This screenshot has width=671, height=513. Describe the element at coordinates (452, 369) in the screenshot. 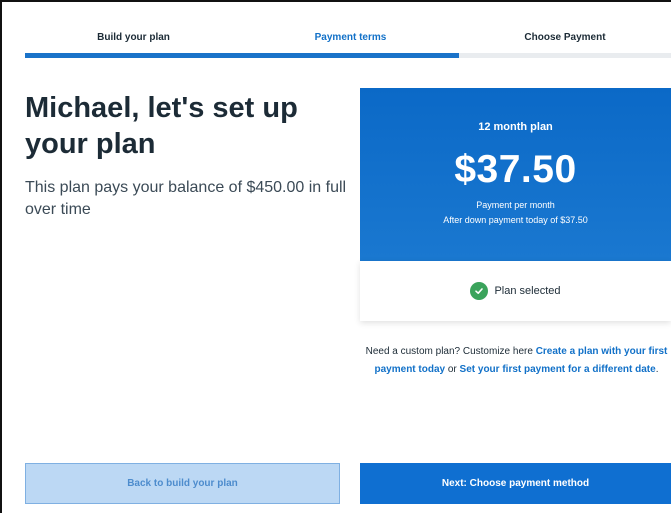

I see `custom-plan-or: or` at that location.